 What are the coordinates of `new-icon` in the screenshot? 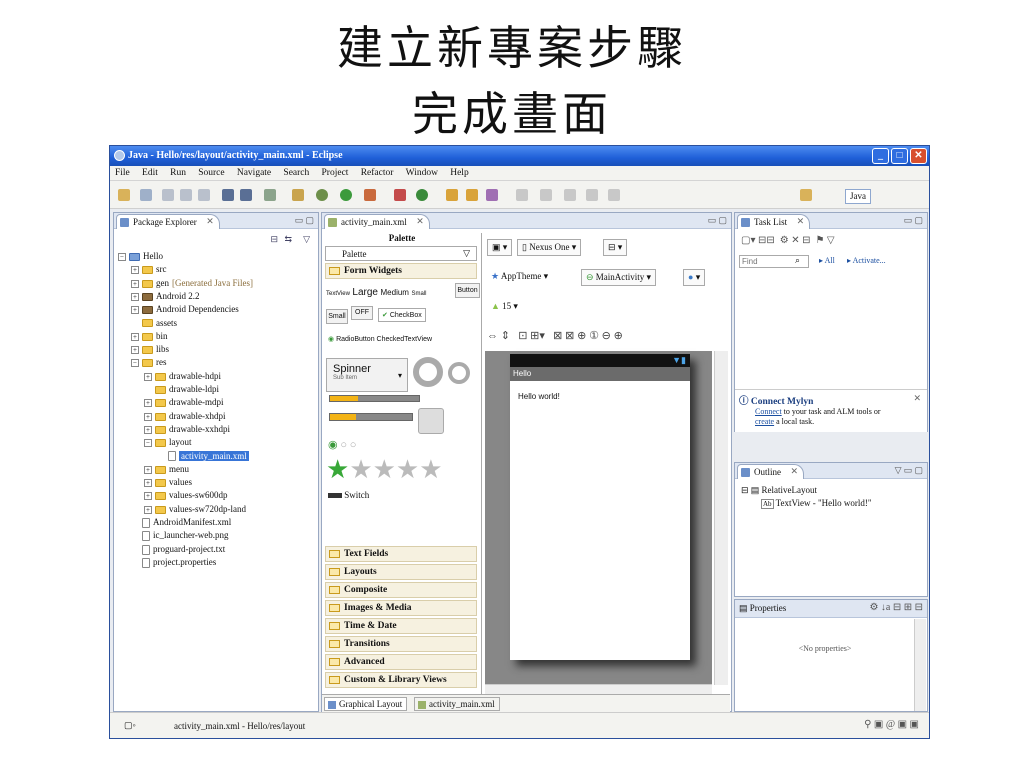 It's located at (124, 195).